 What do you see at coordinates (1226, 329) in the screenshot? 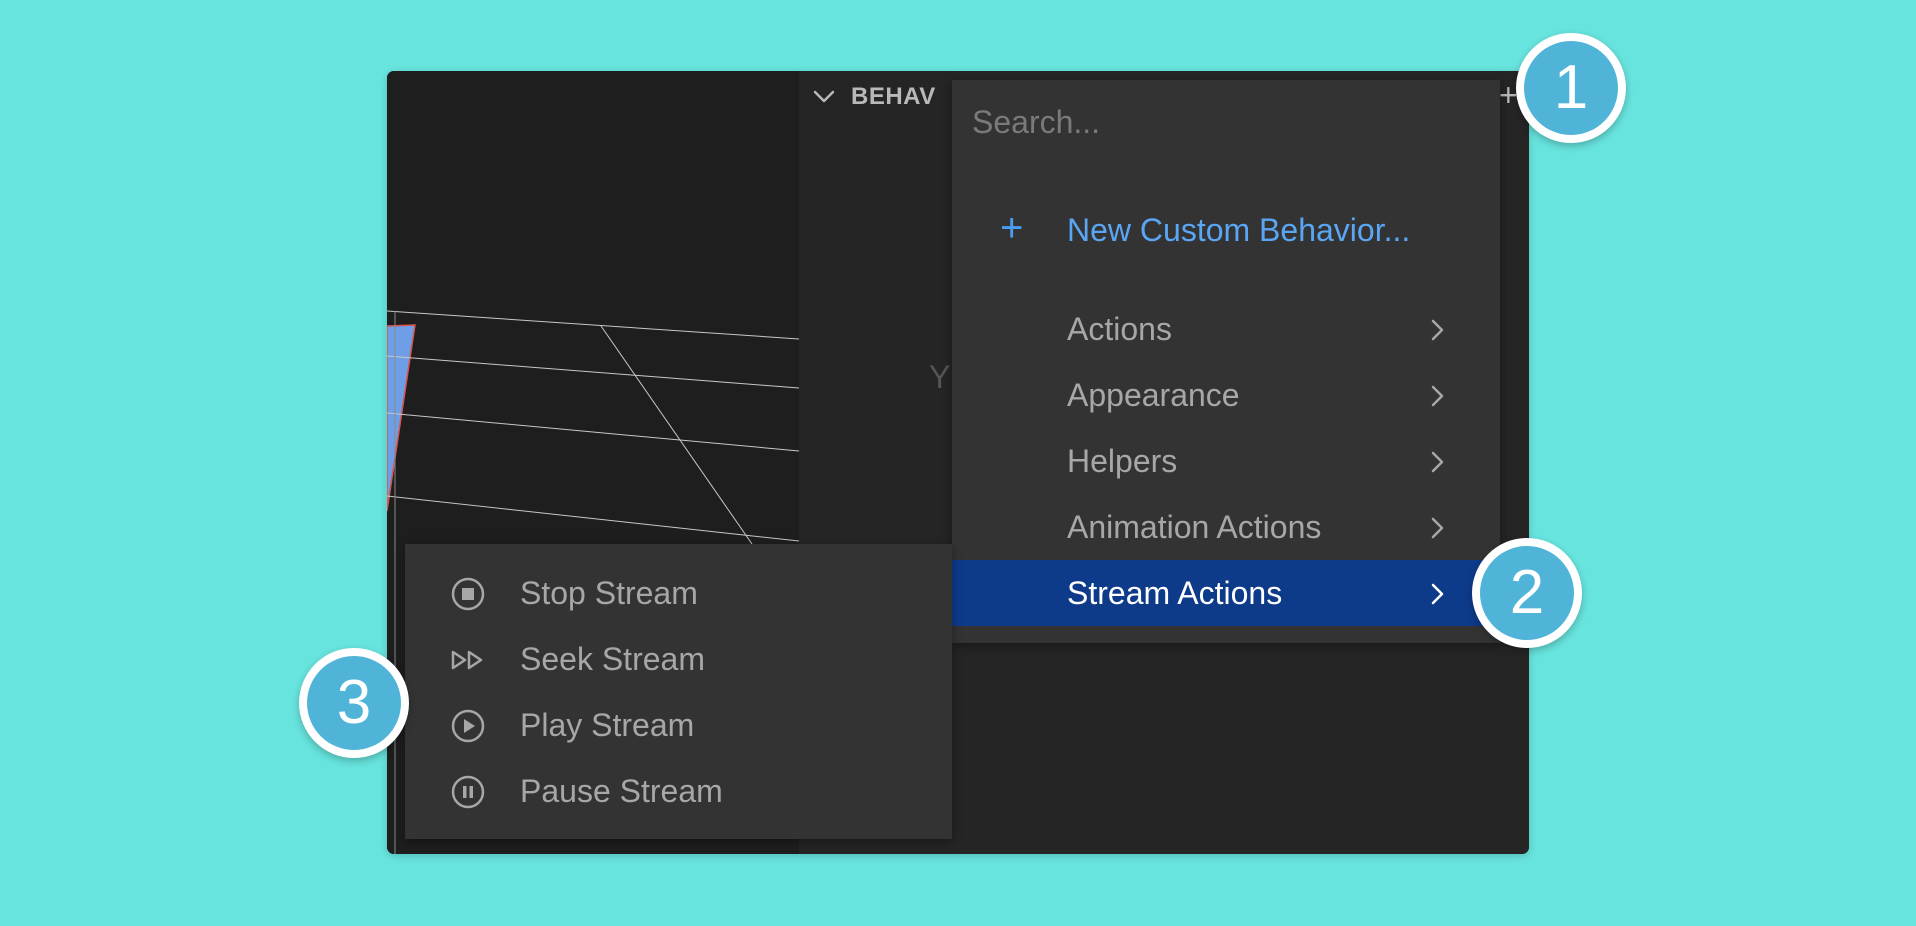
I see `menu-item-actions: Actions` at bounding box center [1226, 329].